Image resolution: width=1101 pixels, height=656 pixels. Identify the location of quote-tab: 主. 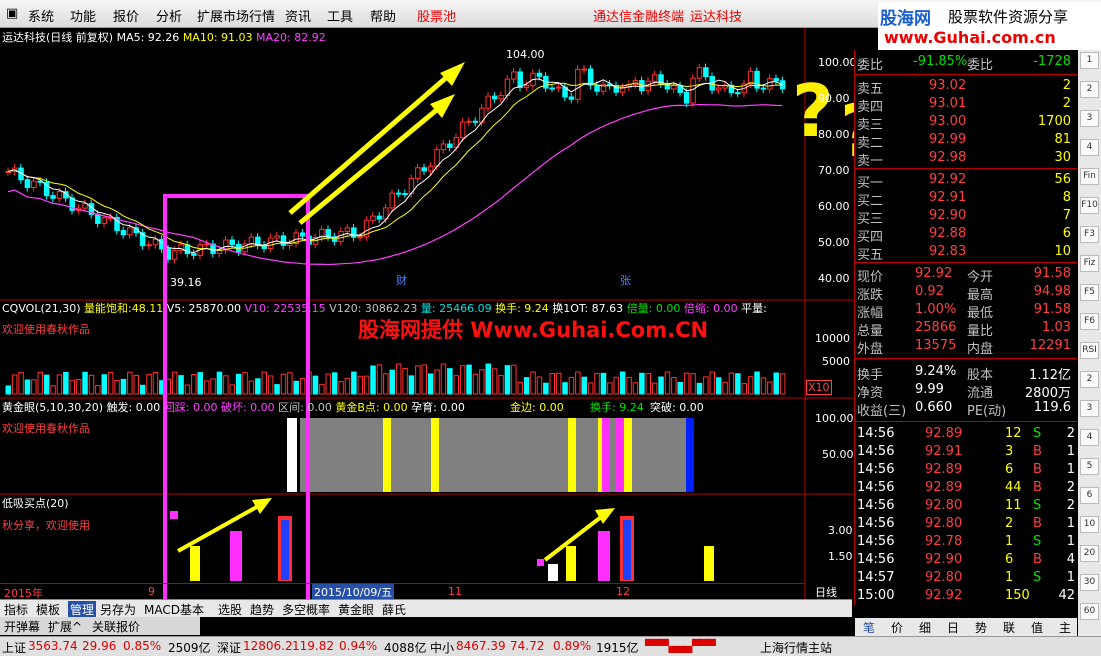
(1065, 627).